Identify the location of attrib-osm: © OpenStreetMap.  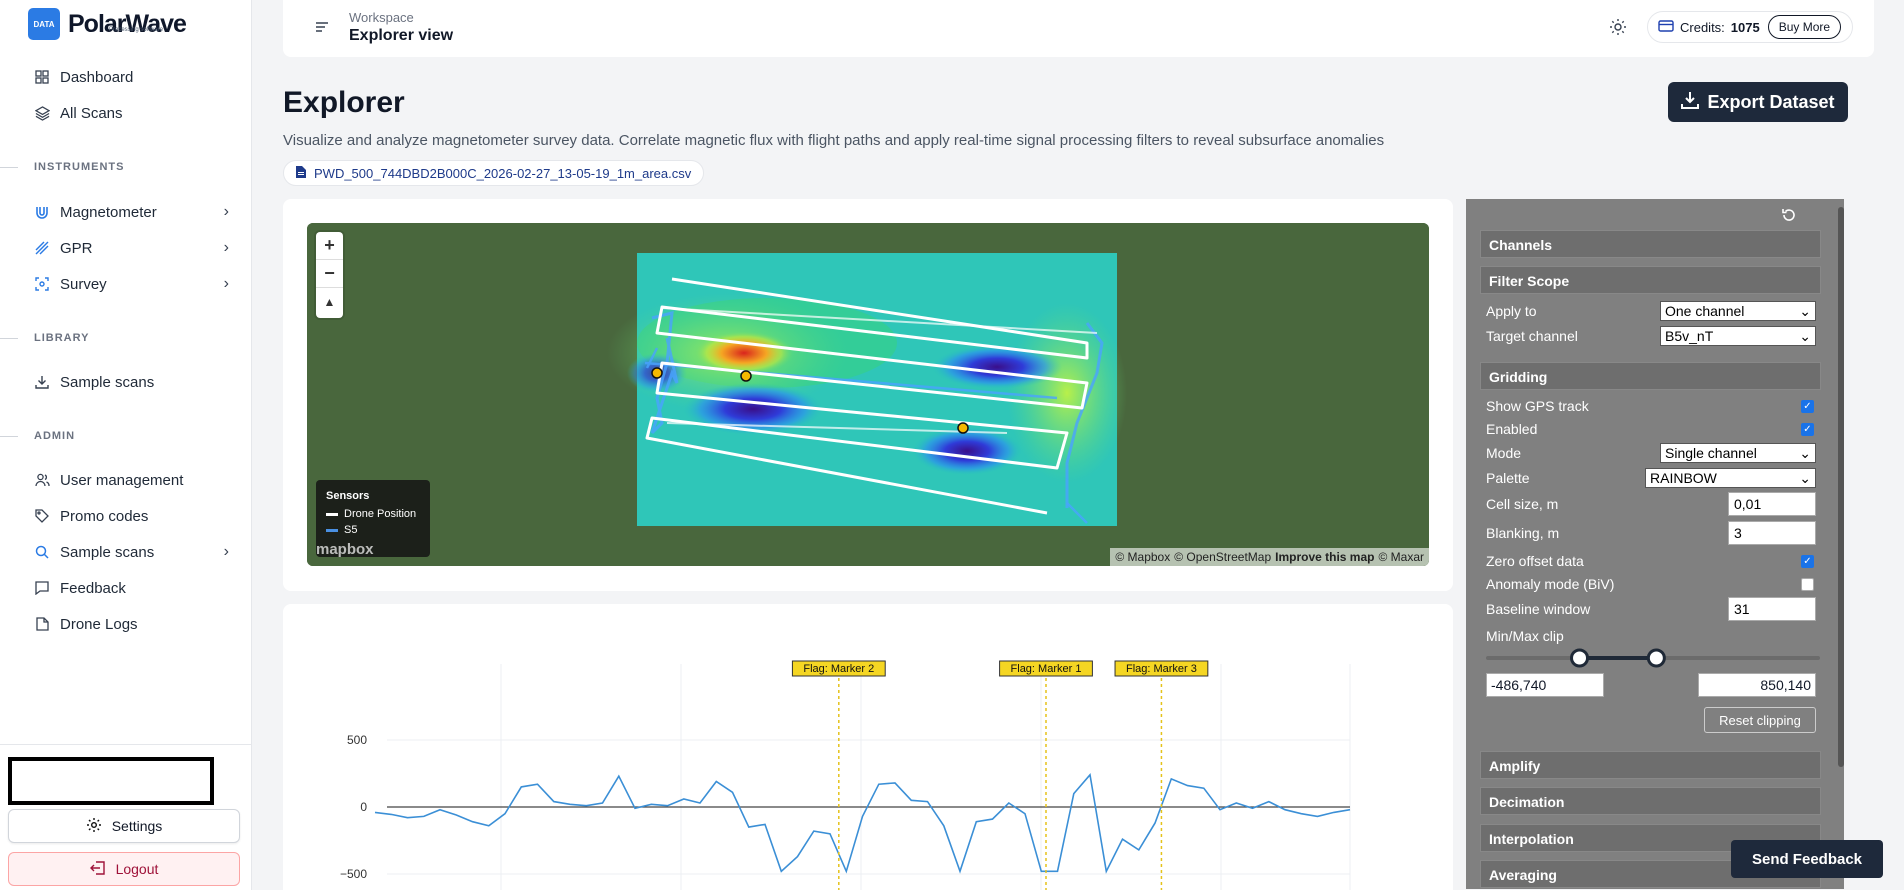
(1222, 557).